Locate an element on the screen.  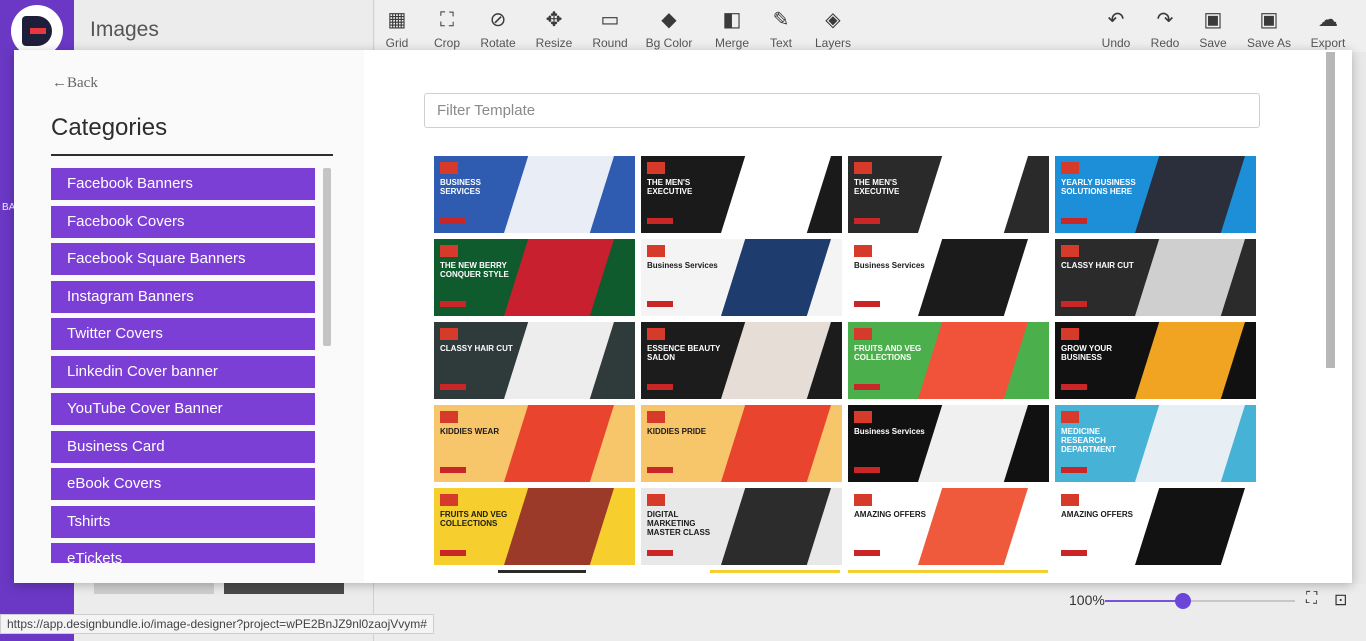
logo-mark-icon is located at coordinates (37, 31).